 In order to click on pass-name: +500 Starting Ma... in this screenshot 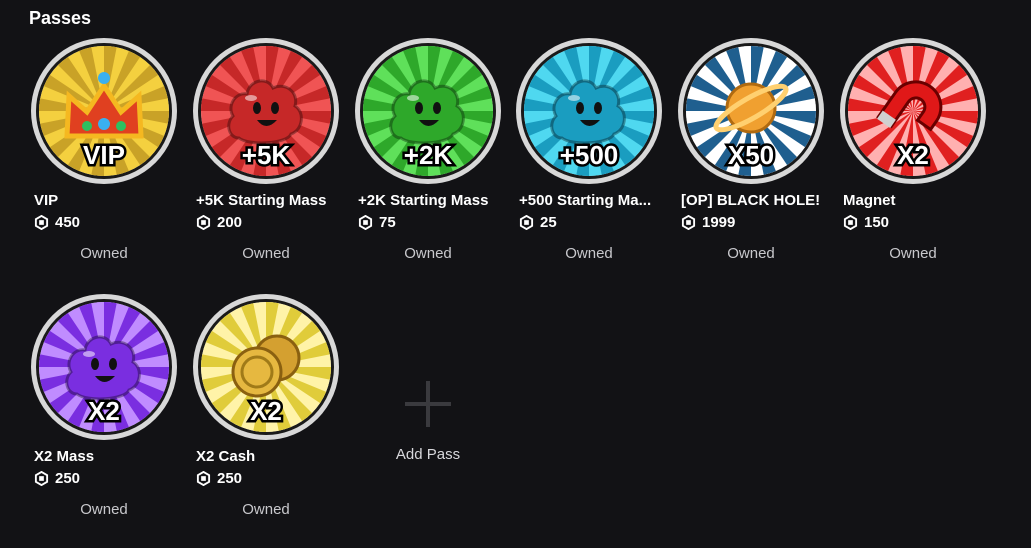, I will do `click(589, 200)`.